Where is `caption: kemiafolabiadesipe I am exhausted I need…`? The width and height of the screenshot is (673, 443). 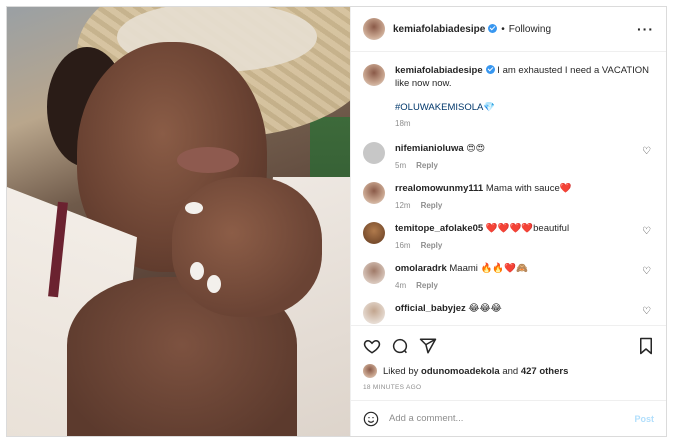 caption: kemiafolabiadesipe I am exhausted I need… is located at coordinates (508, 96).